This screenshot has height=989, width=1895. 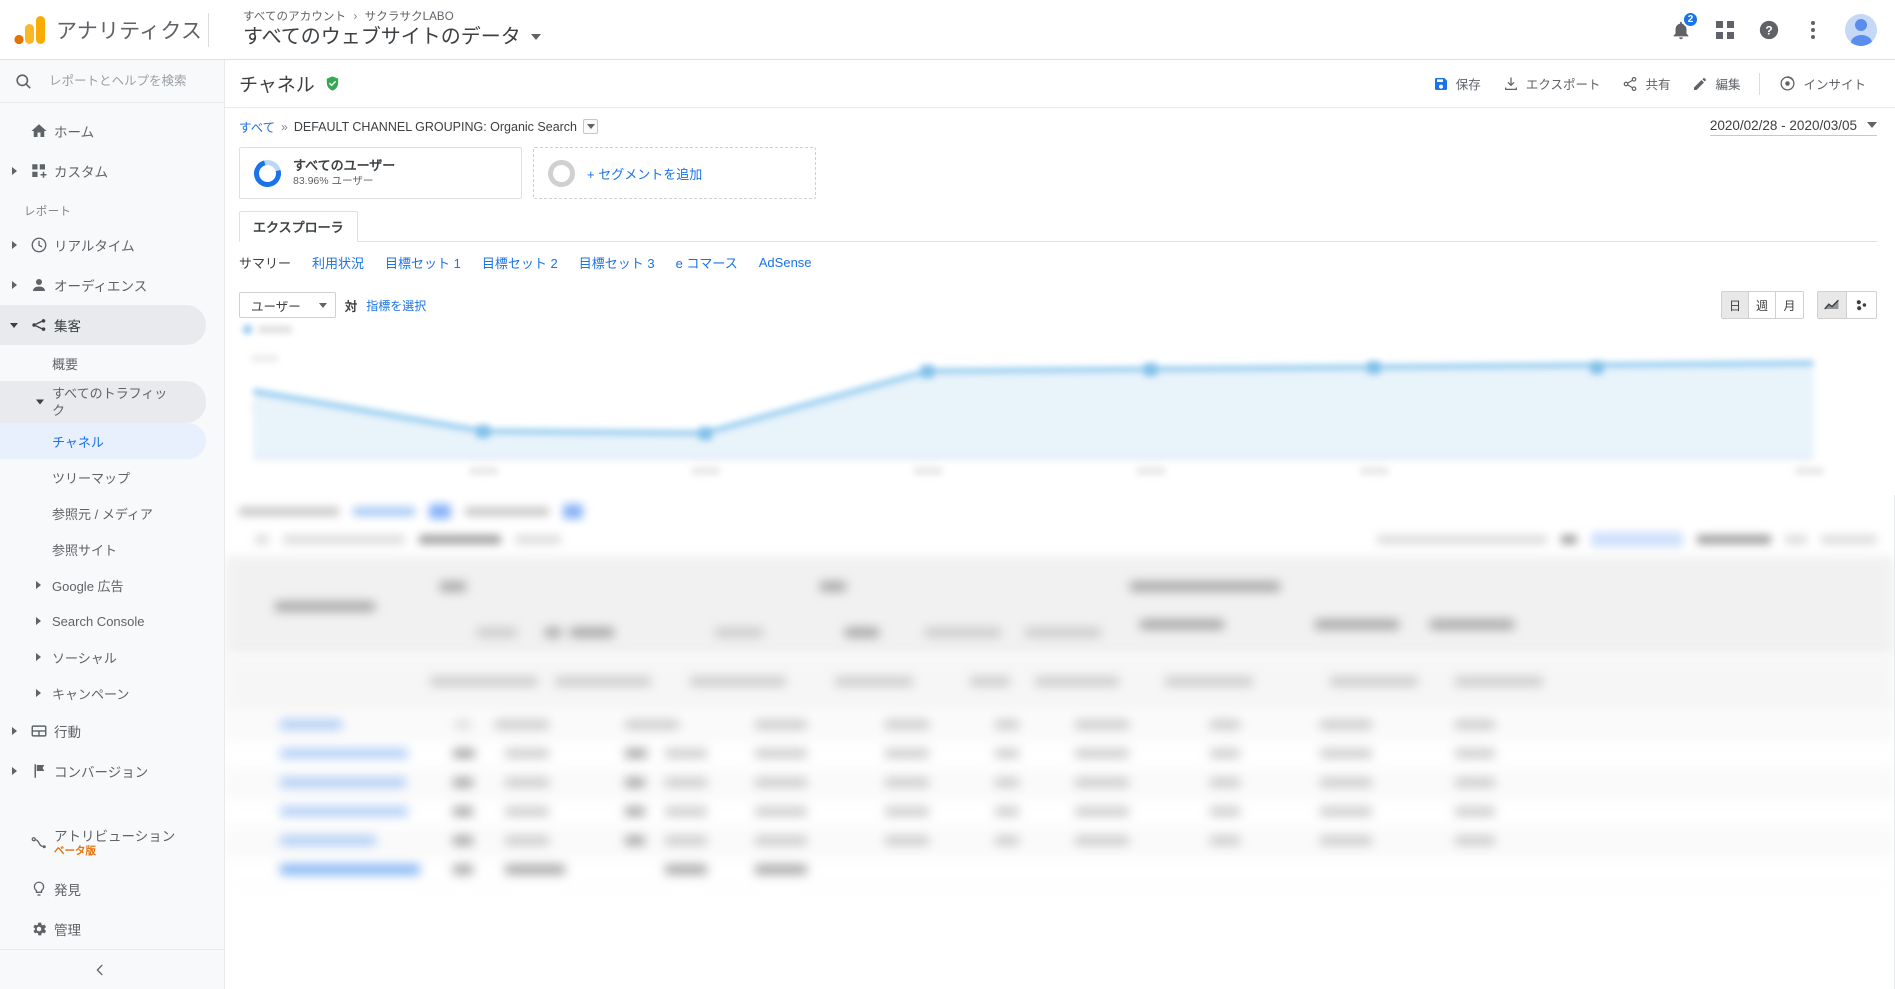 I want to click on collapse-toggle-all-traffic, so click(x=40, y=402).